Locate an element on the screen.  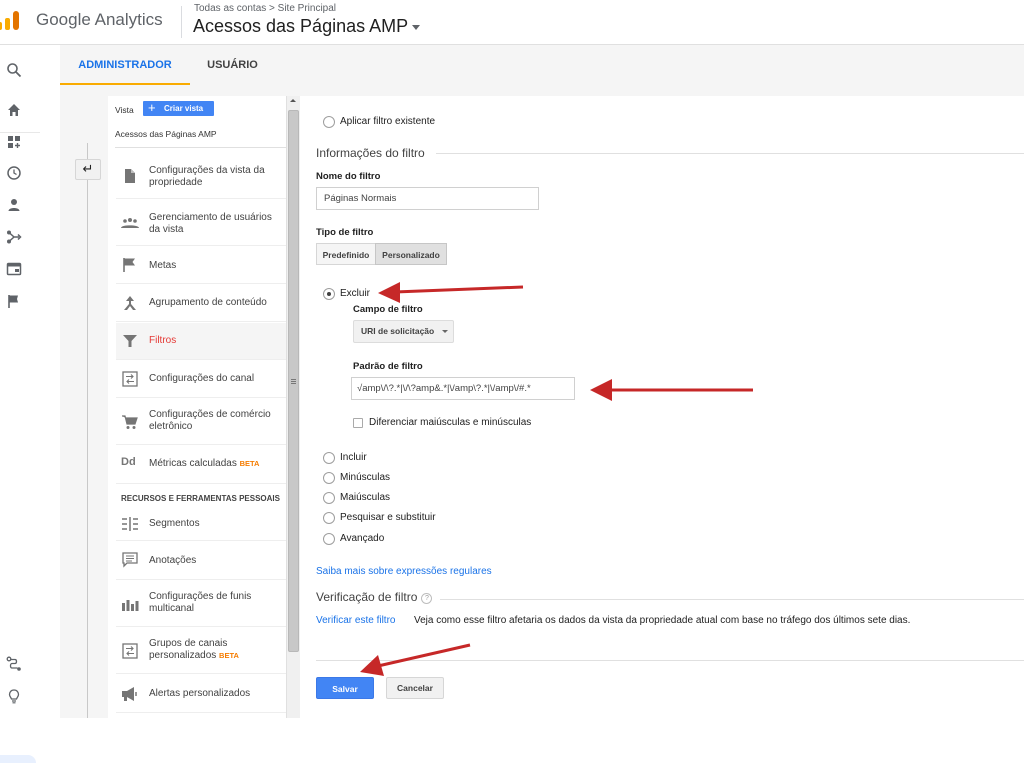
home-icon is located at coordinates (14, 110).